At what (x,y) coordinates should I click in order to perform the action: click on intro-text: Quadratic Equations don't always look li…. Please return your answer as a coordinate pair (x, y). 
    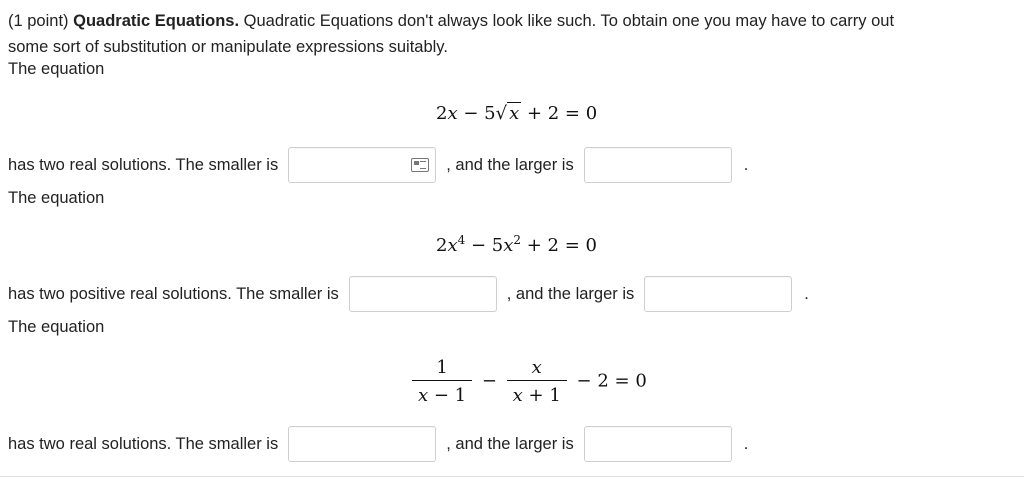
    Looking at the image, I should click on (569, 21).